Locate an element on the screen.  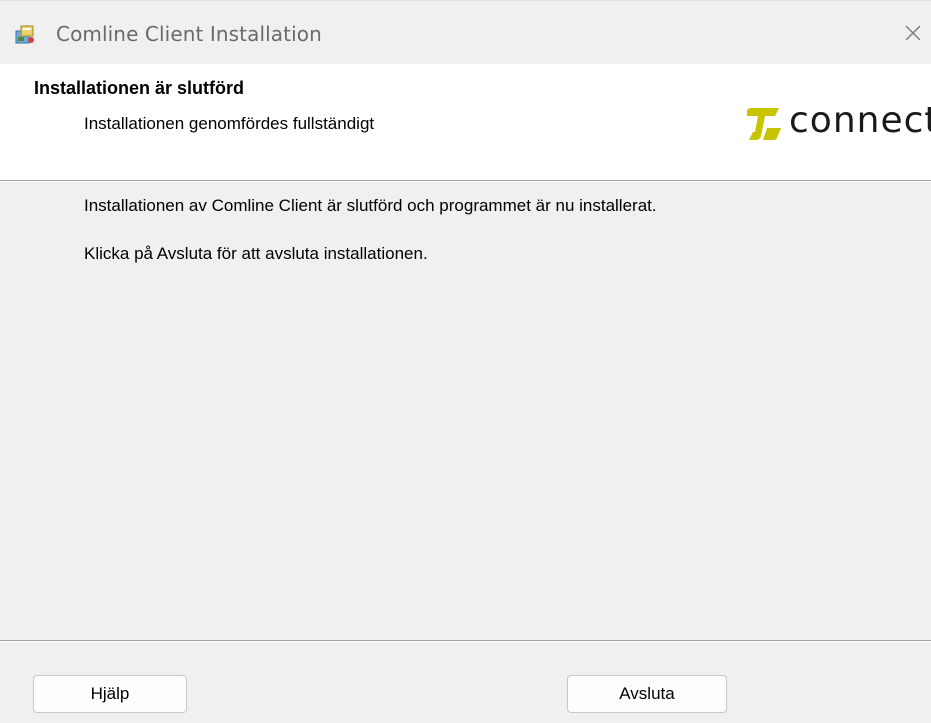
close-icon is located at coordinates (913, 33).